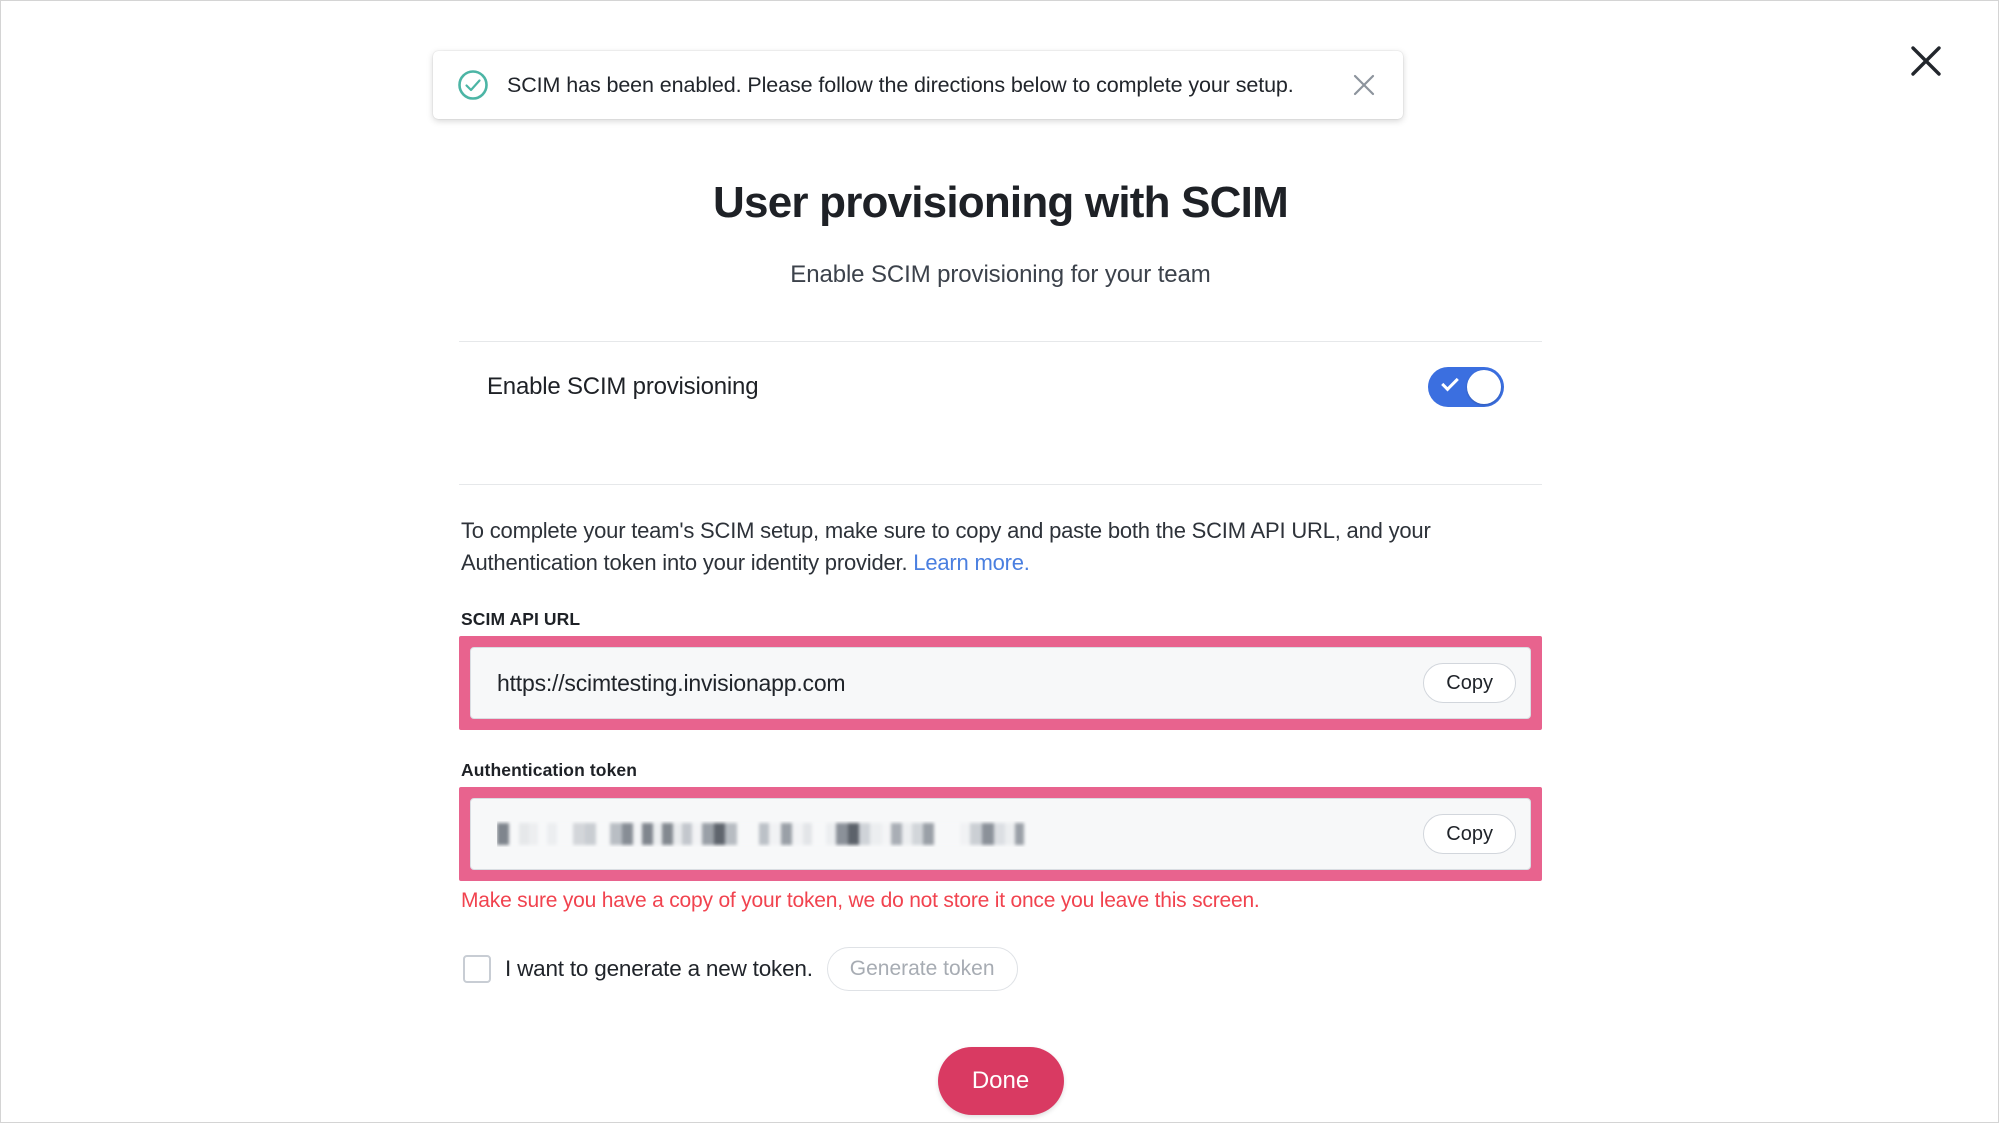 This screenshot has height=1123, width=1999. I want to click on footer-actions: Done, so click(1000, 1081).